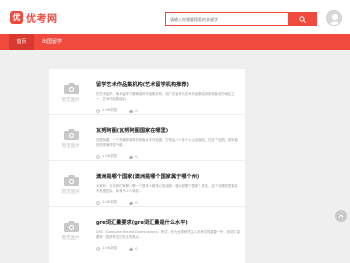 The width and height of the screenshot is (350, 263). What do you see at coordinates (21, 42) in the screenshot?
I see `nav-item-home: 首页` at bounding box center [21, 42].